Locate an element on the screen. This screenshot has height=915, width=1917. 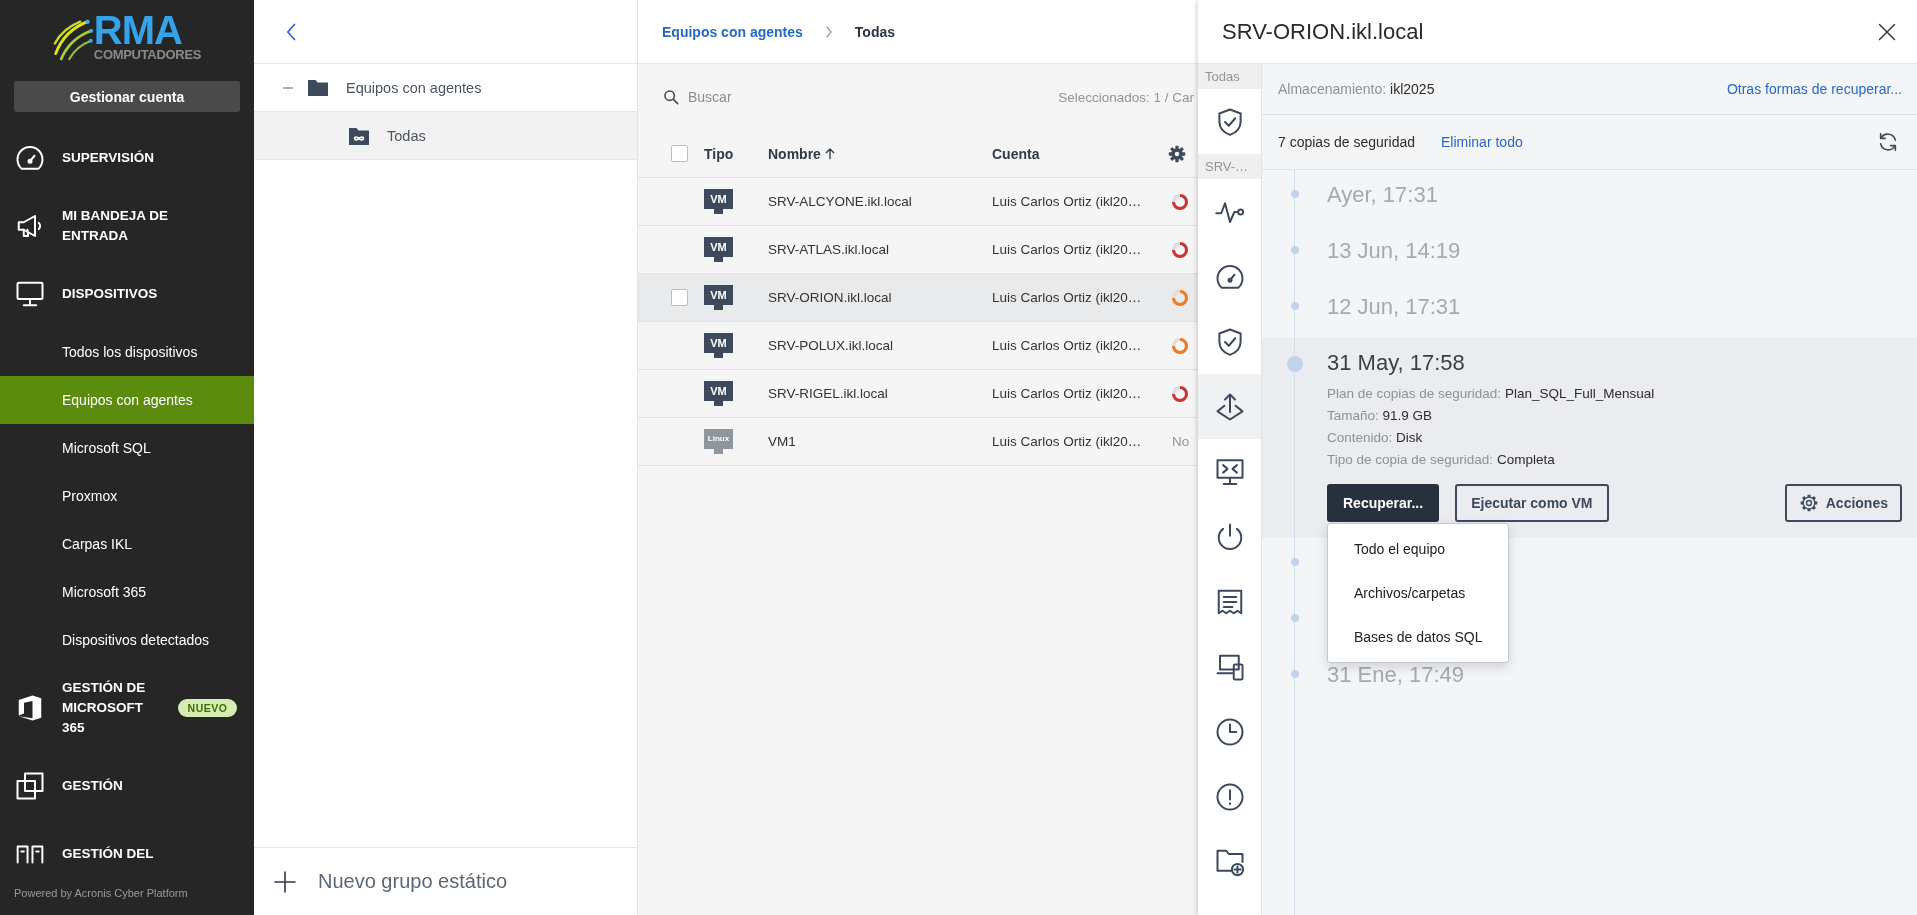
menu-item: Bases de datos SQL is located at coordinates (1418, 637).